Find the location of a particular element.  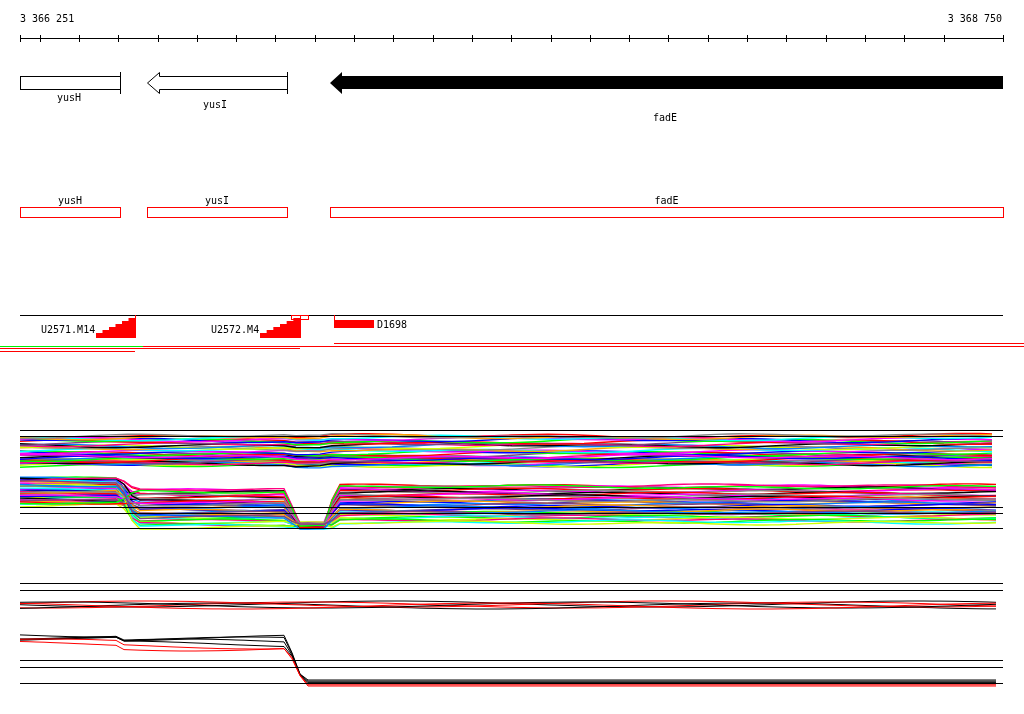

gene-label: fadE is located at coordinates (665, 117).